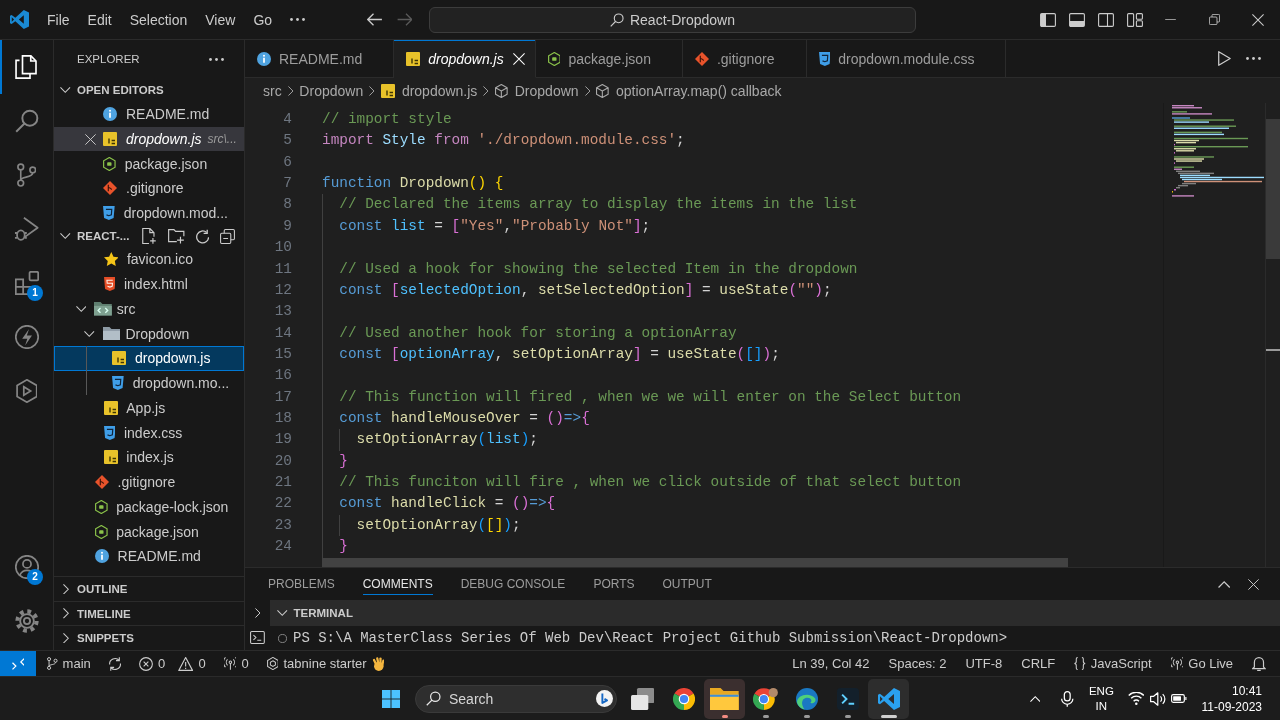 Image resolution: width=1280 pixels, height=720 pixels. I want to click on file-tree-item: favicon.ico, so click(148, 259).